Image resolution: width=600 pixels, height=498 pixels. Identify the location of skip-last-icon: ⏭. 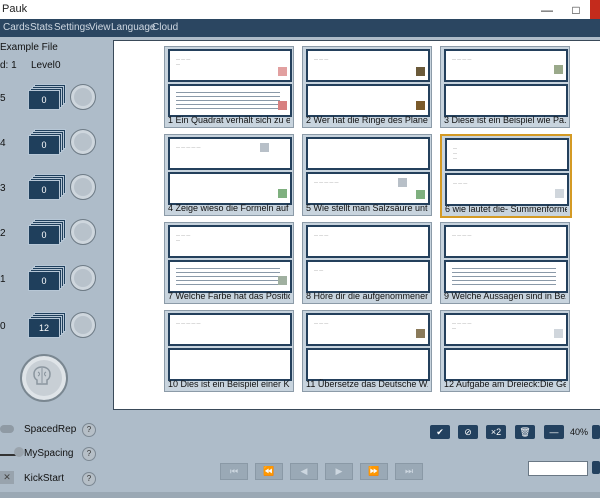
(409, 471).